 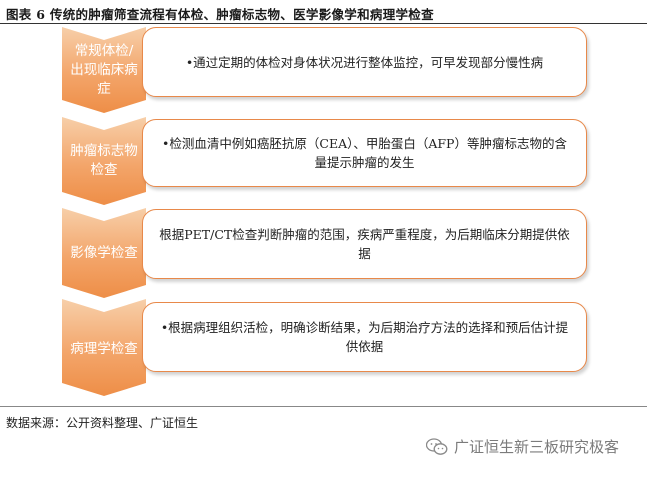 What do you see at coordinates (220, 14) in the screenshot?
I see `figure-title: 图表 6 传统的肿瘤筛查流程有体检、肿瘤标志物、医学影像学和病理学检查` at bounding box center [220, 14].